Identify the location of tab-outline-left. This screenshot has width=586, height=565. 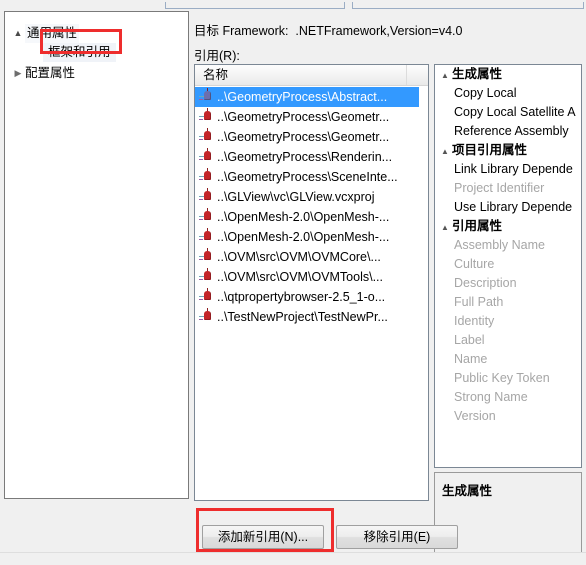
(255, 5).